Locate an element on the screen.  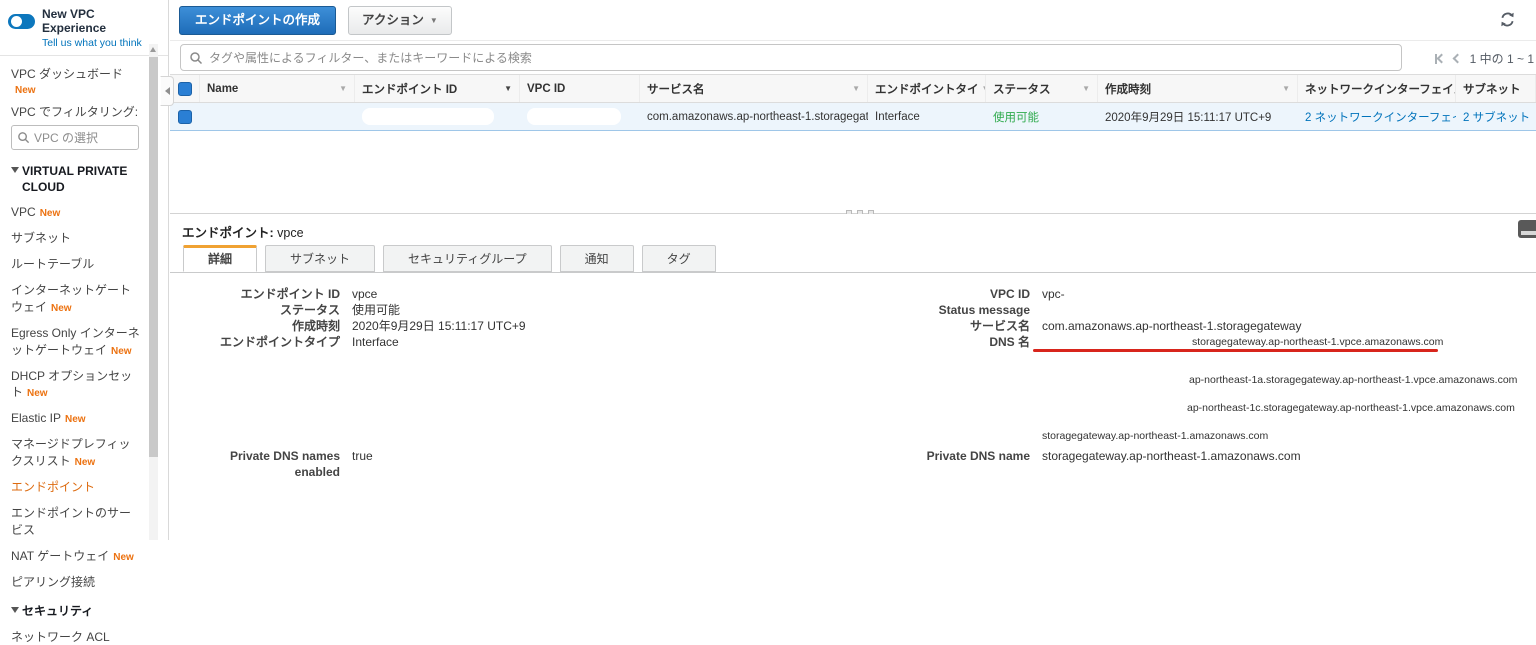
column-header-label: ネットワークインターフェイス is located at coordinates (1380, 89).